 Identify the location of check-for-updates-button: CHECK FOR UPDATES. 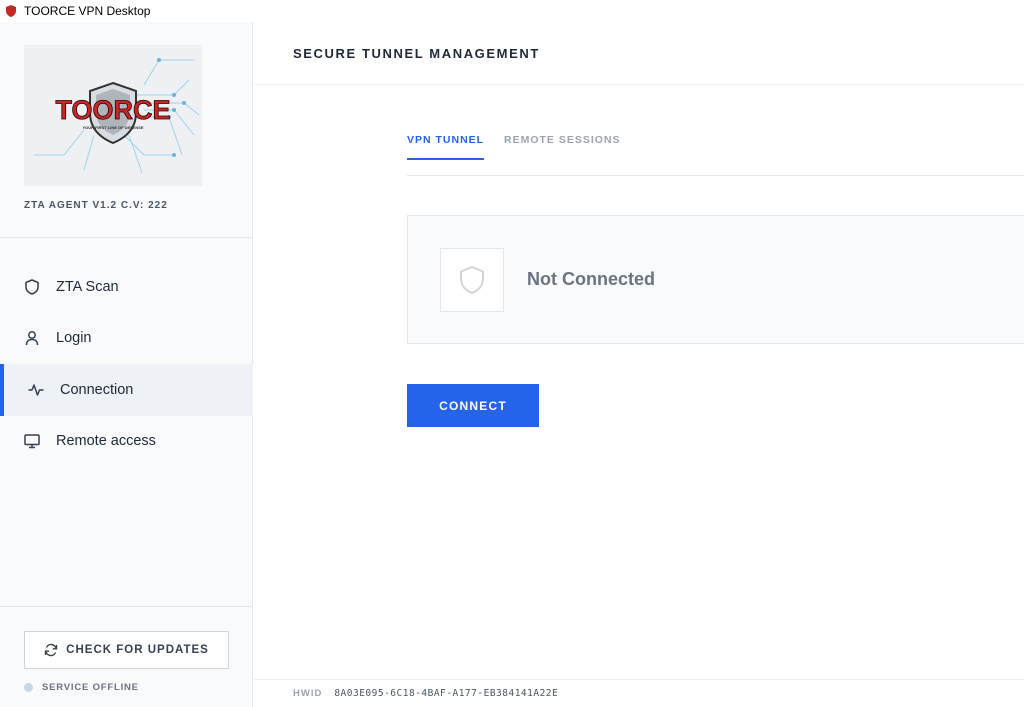
(126, 650).